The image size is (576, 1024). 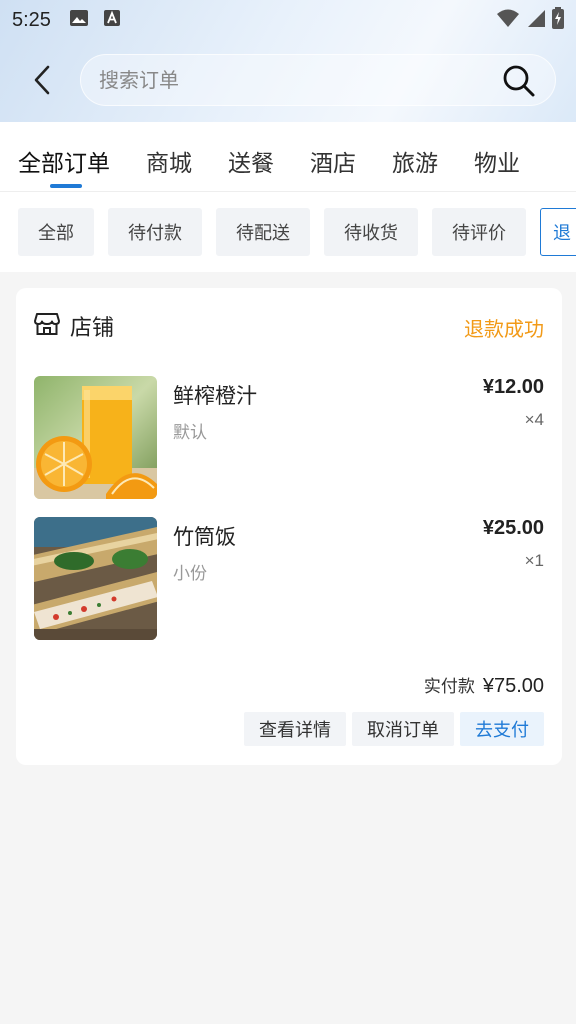 I want to click on tab-hotel: 酒店, so click(x=333, y=156).